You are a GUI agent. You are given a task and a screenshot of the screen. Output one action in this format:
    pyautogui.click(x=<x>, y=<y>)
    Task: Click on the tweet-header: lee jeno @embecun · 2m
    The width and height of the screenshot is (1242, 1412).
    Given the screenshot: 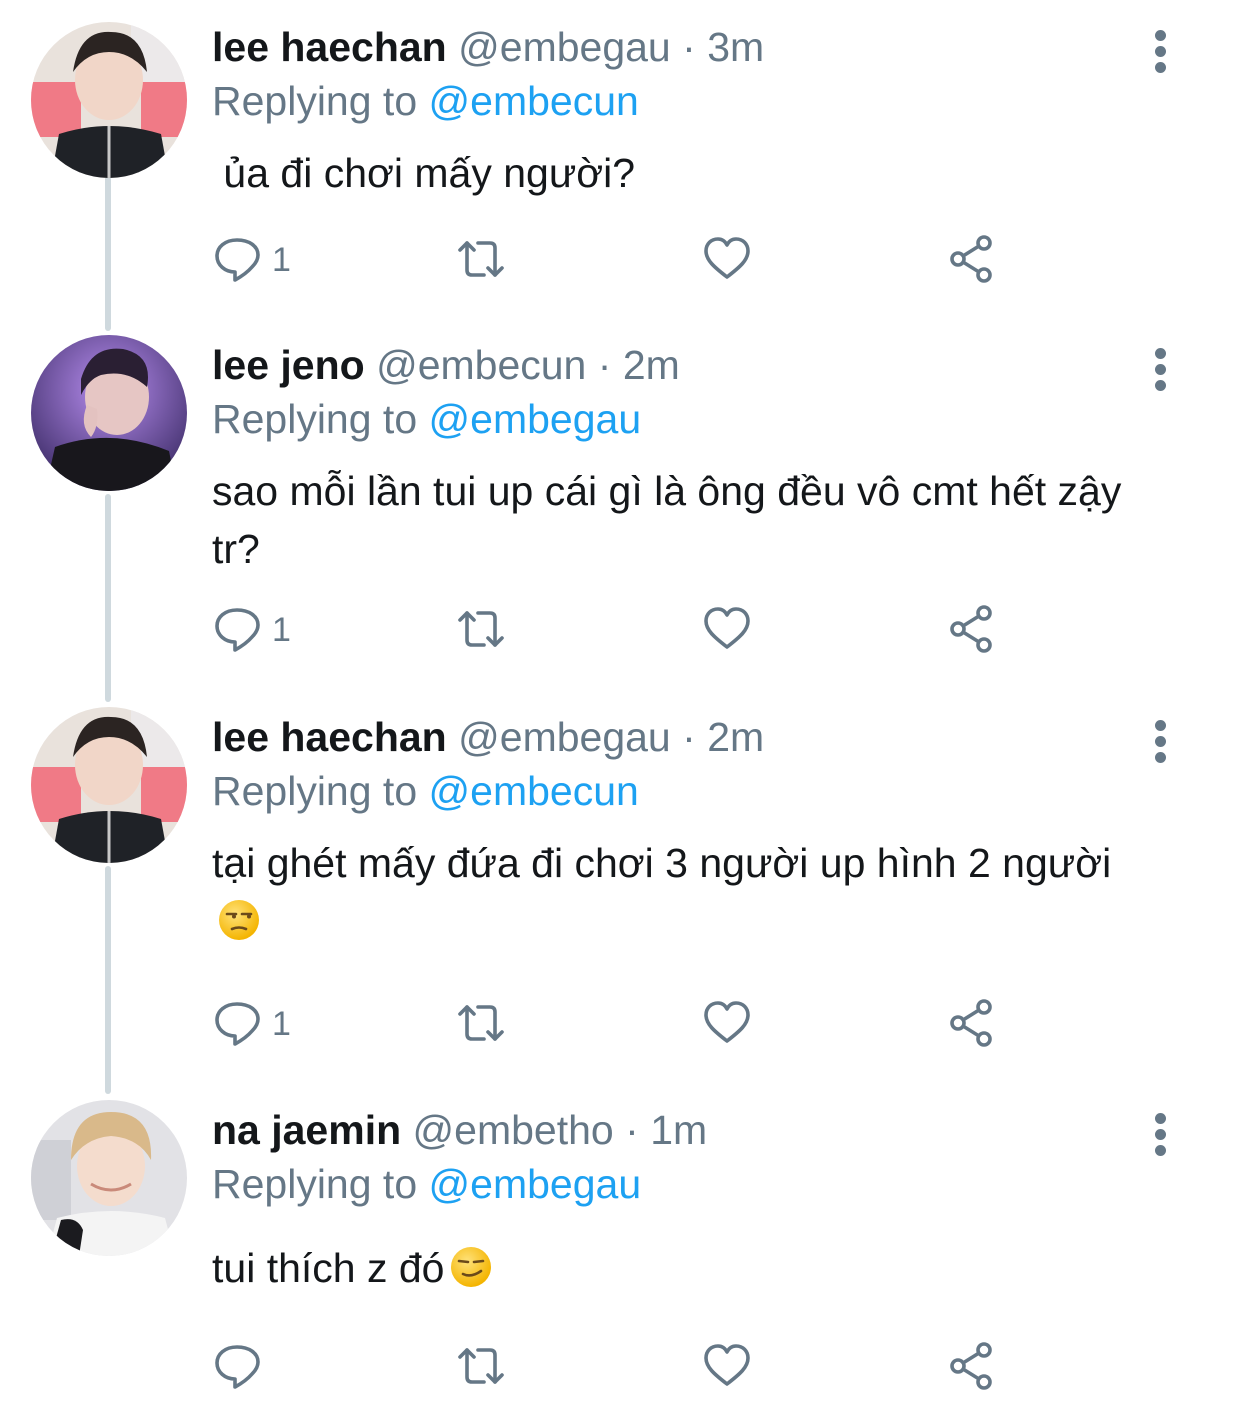 What is the action you would take?
    pyautogui.click(x=446, y=365)
    